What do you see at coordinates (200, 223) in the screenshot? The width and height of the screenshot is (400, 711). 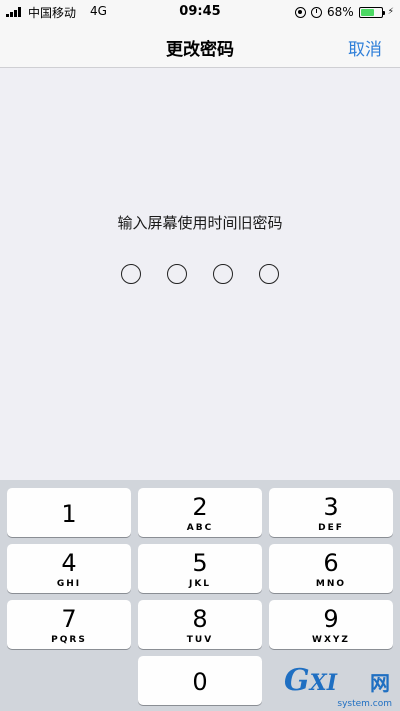 I see `passcode-prompt: 输入屏幕使用时间旧密码` at bounding box center [200, 223].